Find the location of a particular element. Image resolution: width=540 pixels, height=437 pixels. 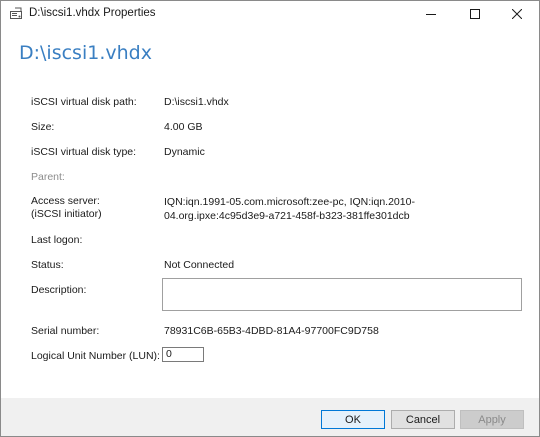

disk-path-label: iSCSI virtual disk path: is located at coordinates (84, 102).